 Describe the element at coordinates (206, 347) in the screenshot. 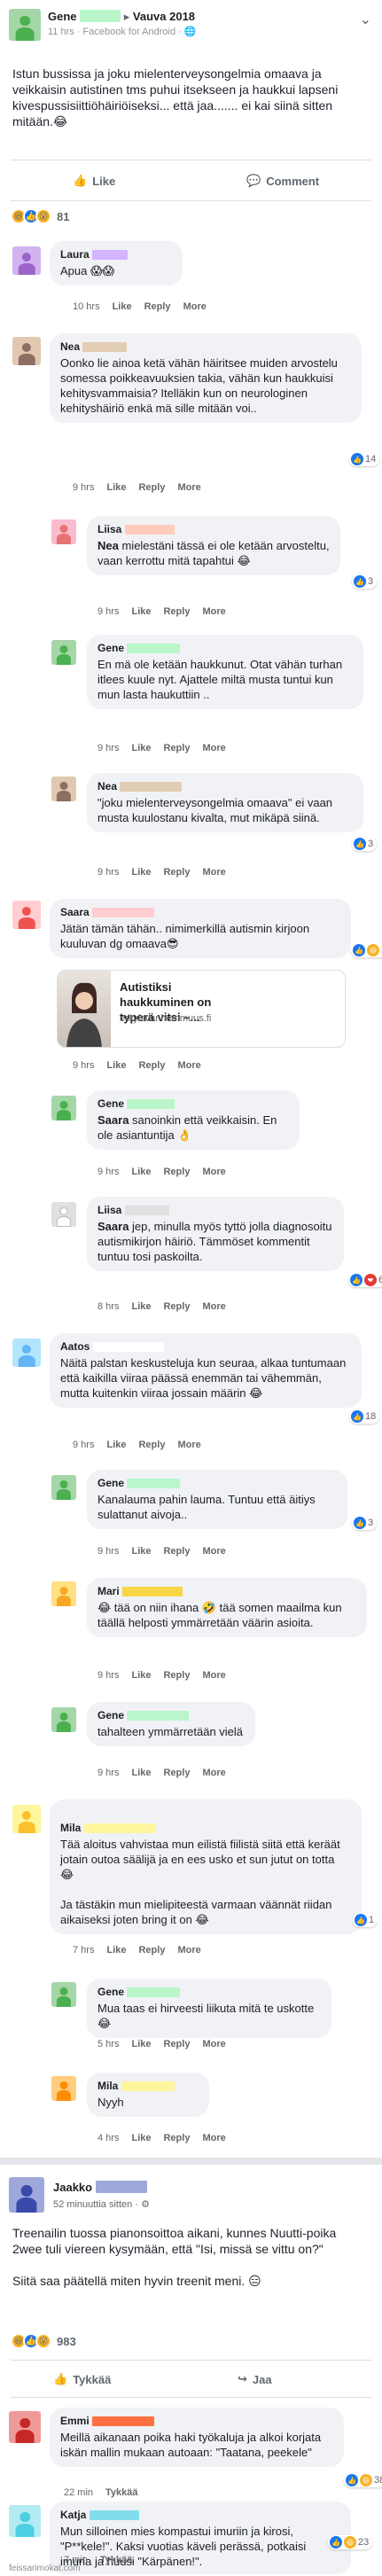

I see `commenter-name: Nea` at that location.